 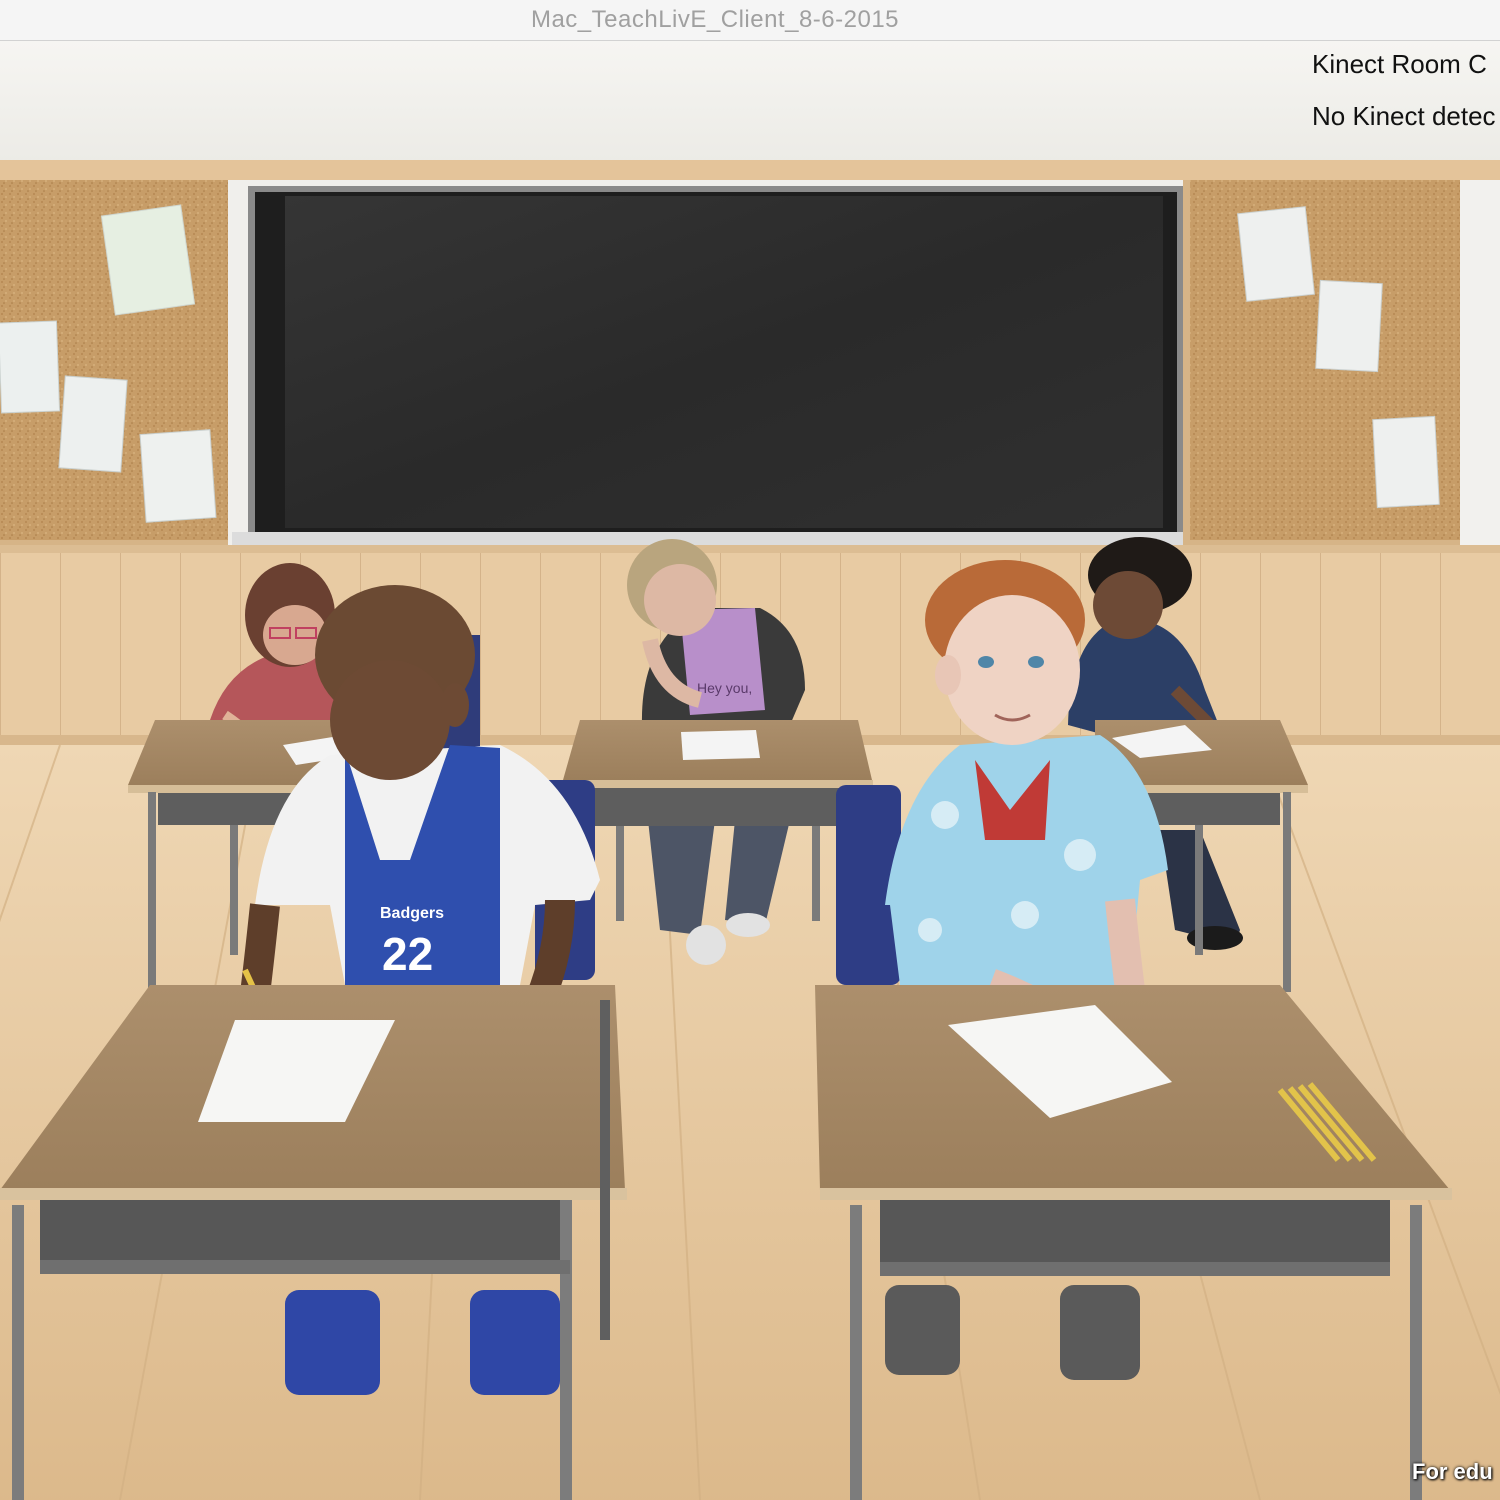 What do you see at coordinates (1404, 116) in the screenshot?
I see `kinect-status-text: No Kinect detec` at bounding box center [1404, 116].